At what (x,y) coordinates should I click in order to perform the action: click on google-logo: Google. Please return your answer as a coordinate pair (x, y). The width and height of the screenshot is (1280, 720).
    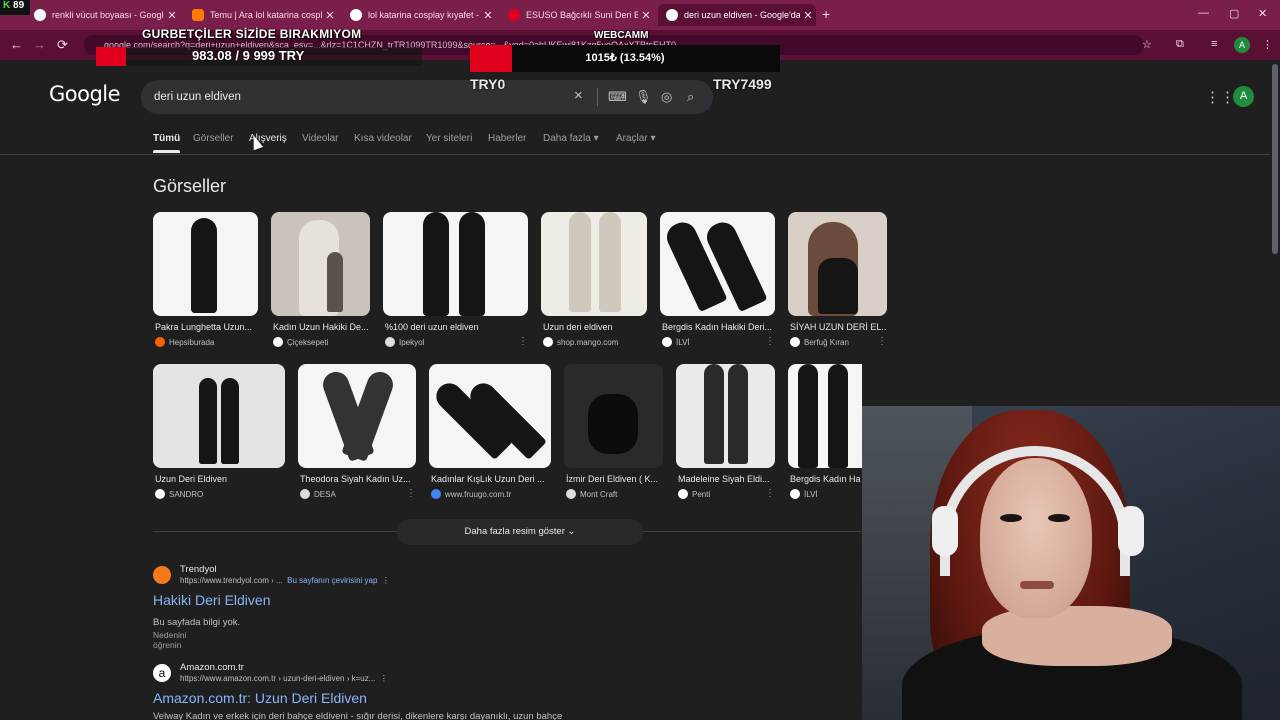
    Looking at the image, I should click on (85, 94).